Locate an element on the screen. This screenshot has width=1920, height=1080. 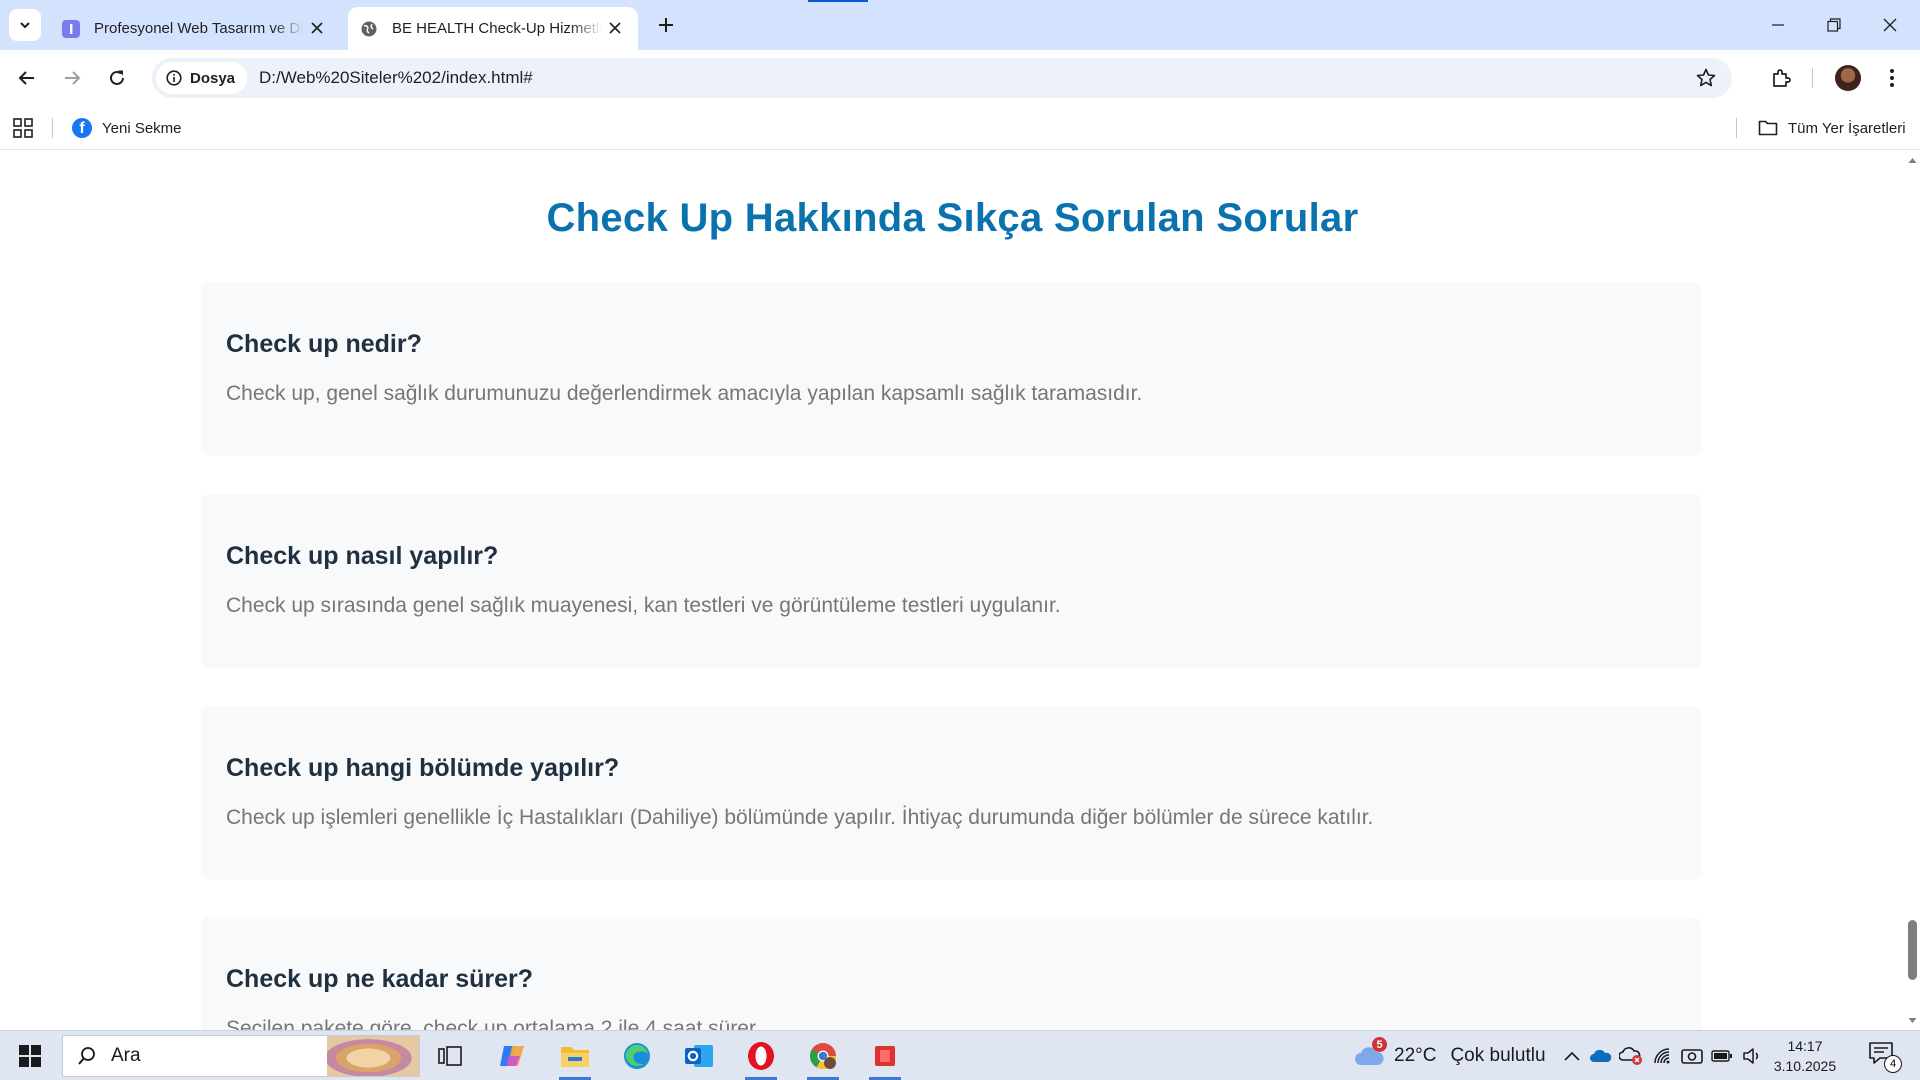
bookmark-yeni-sekme: f Yeni Sekme is located at coordinates (127, 128).